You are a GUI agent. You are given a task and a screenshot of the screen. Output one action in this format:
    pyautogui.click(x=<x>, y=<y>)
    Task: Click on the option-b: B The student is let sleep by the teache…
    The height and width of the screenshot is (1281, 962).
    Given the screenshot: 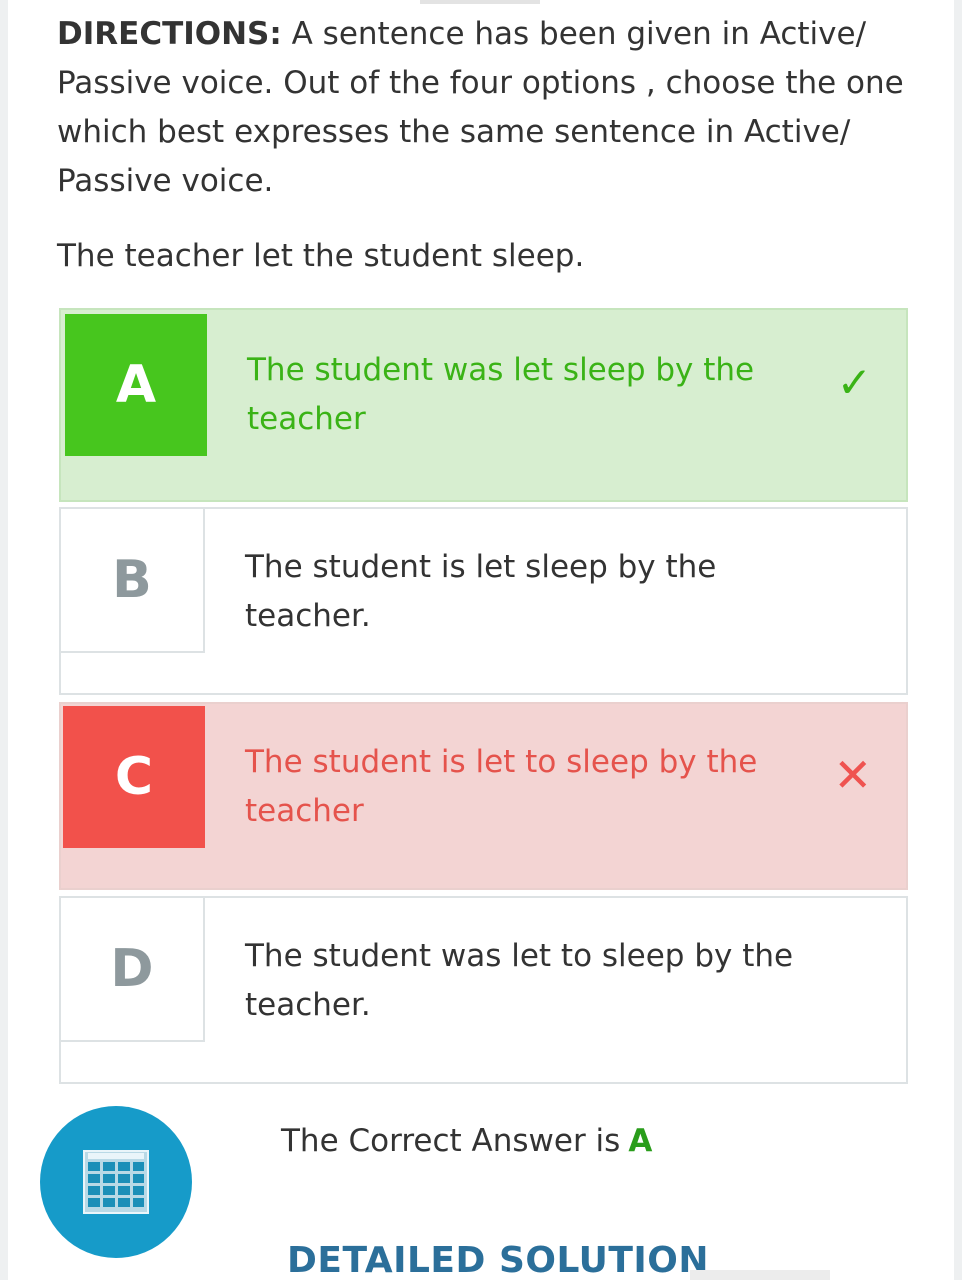 What is the action you would take?
    pyautogui.click(x=483, y=601)
    